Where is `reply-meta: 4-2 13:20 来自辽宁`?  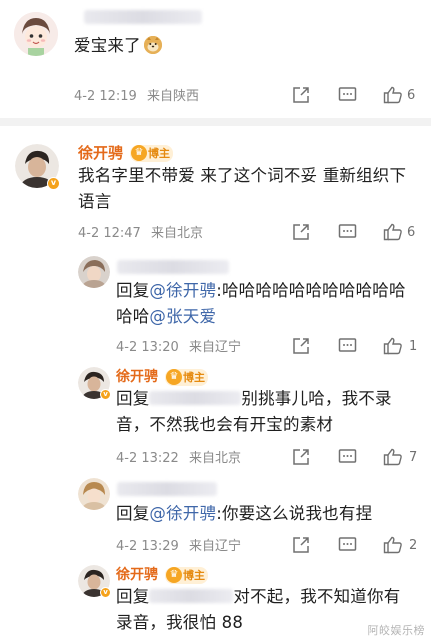
reply-meta: 4-2 13:20 来自辽宁 is located at coordinates (178, 348).